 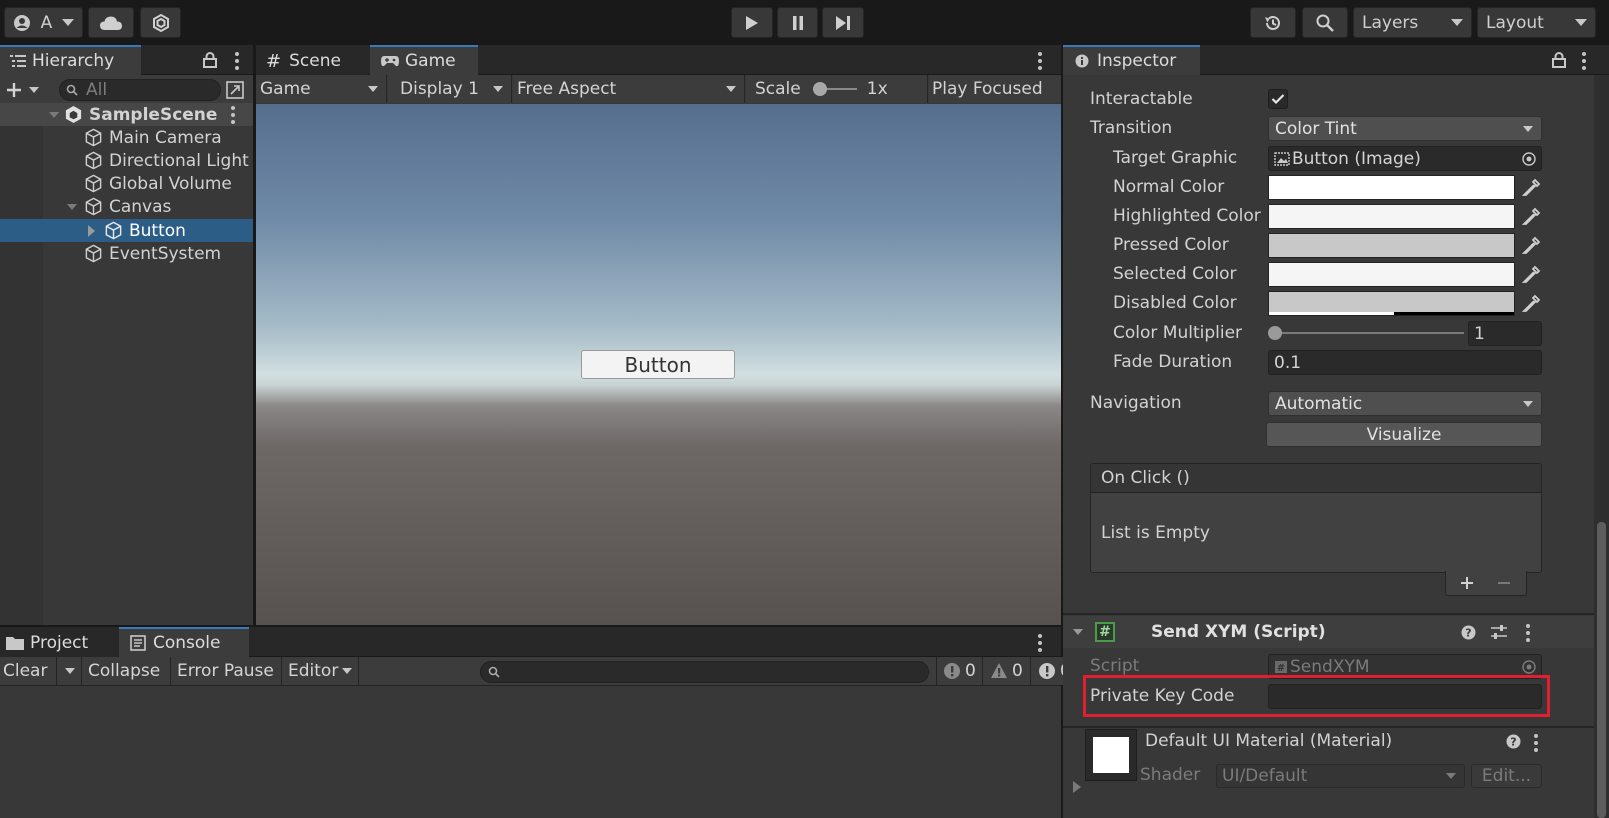 I want to click on color-multiplier-slider, so click(x=1366, y=333).